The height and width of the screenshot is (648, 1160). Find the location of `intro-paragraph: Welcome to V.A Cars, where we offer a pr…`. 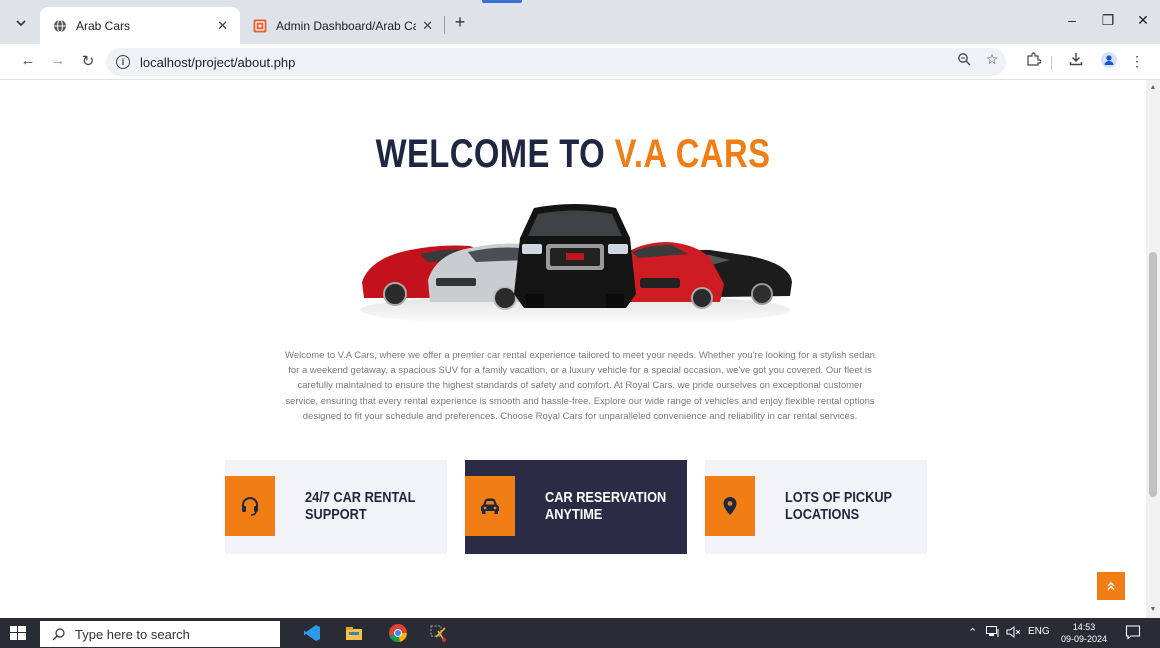

intro-paragraph: Welcome to V.A Cars, where we offer a pr… is located at coordinates (580, 386).